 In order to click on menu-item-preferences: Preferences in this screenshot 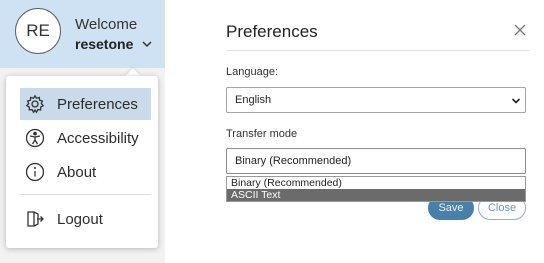, I will do `click(85, 104)`.